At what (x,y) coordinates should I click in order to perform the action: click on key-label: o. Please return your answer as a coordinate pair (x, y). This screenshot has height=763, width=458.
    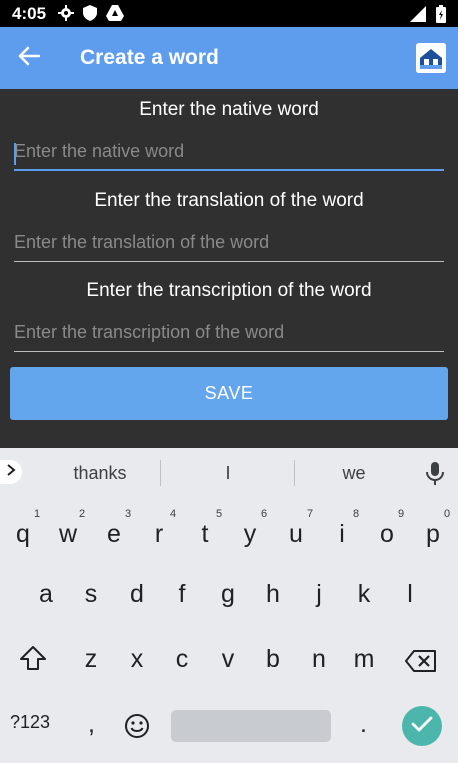
    Looking at the image, I should click on (387, 534).